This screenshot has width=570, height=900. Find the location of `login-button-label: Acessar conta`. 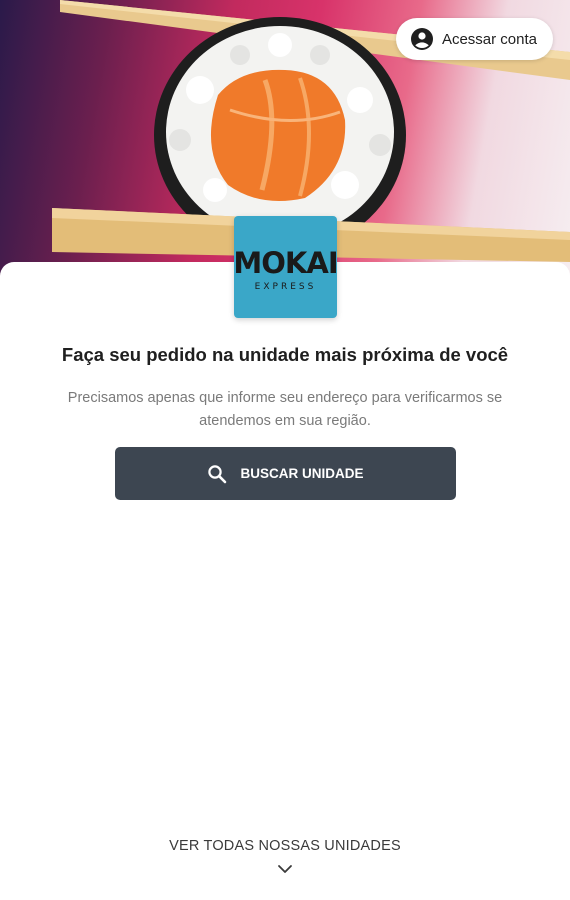

login-button-label: Acessar conta is located at coordinates (489, 39).